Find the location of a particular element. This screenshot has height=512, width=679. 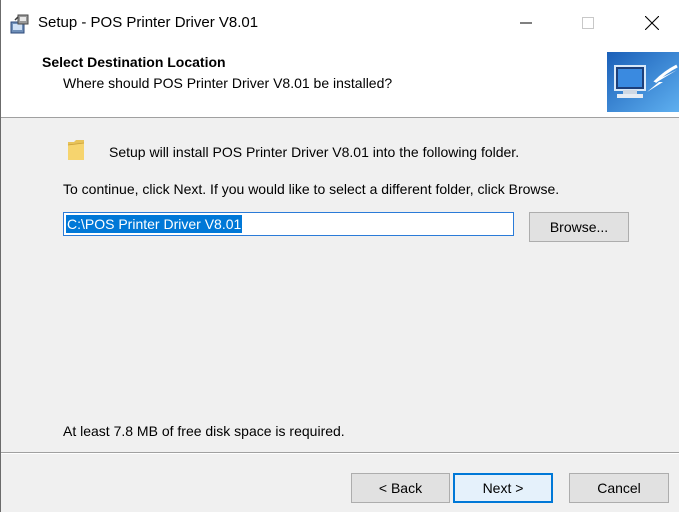

cancel-button: Cancel is located at coordinates (619, 488).